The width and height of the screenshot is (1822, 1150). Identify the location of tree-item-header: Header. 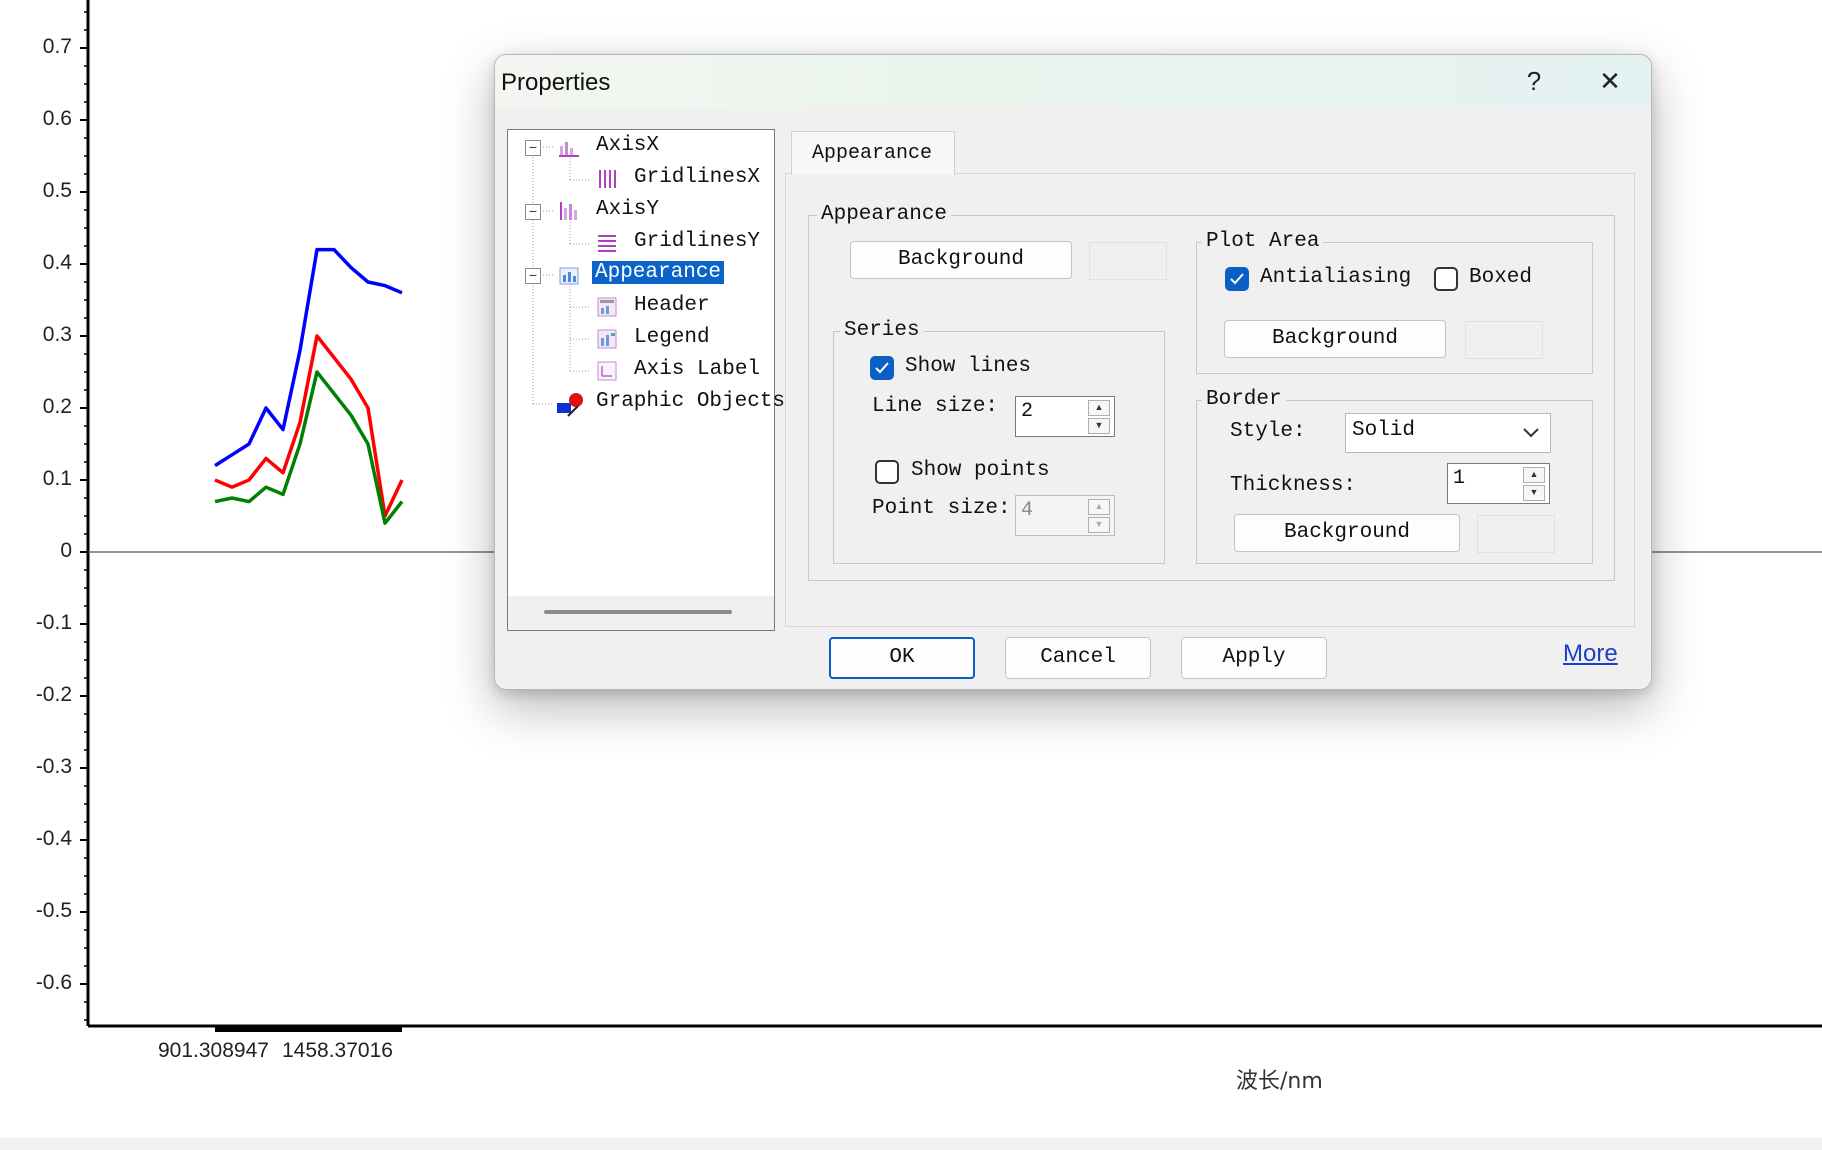
(672, 305).